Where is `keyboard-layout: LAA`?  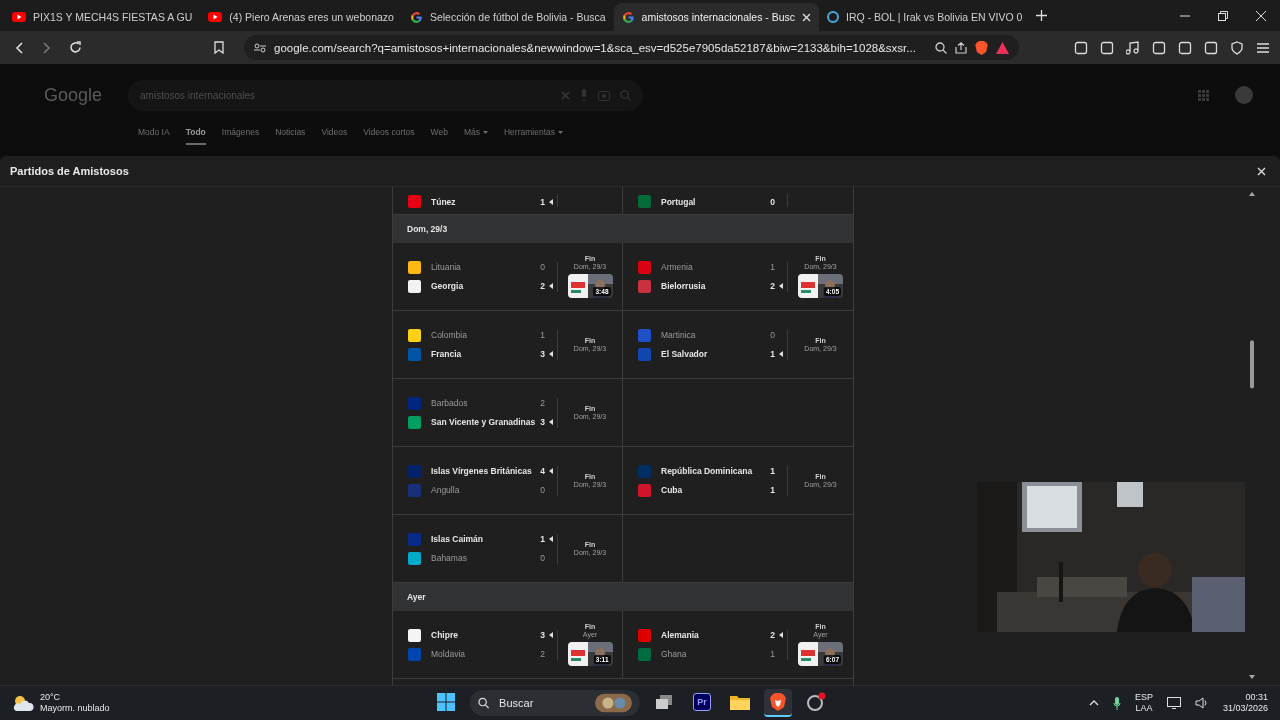 keyboard-layout: LAA is located at coordinates (1144, 708).